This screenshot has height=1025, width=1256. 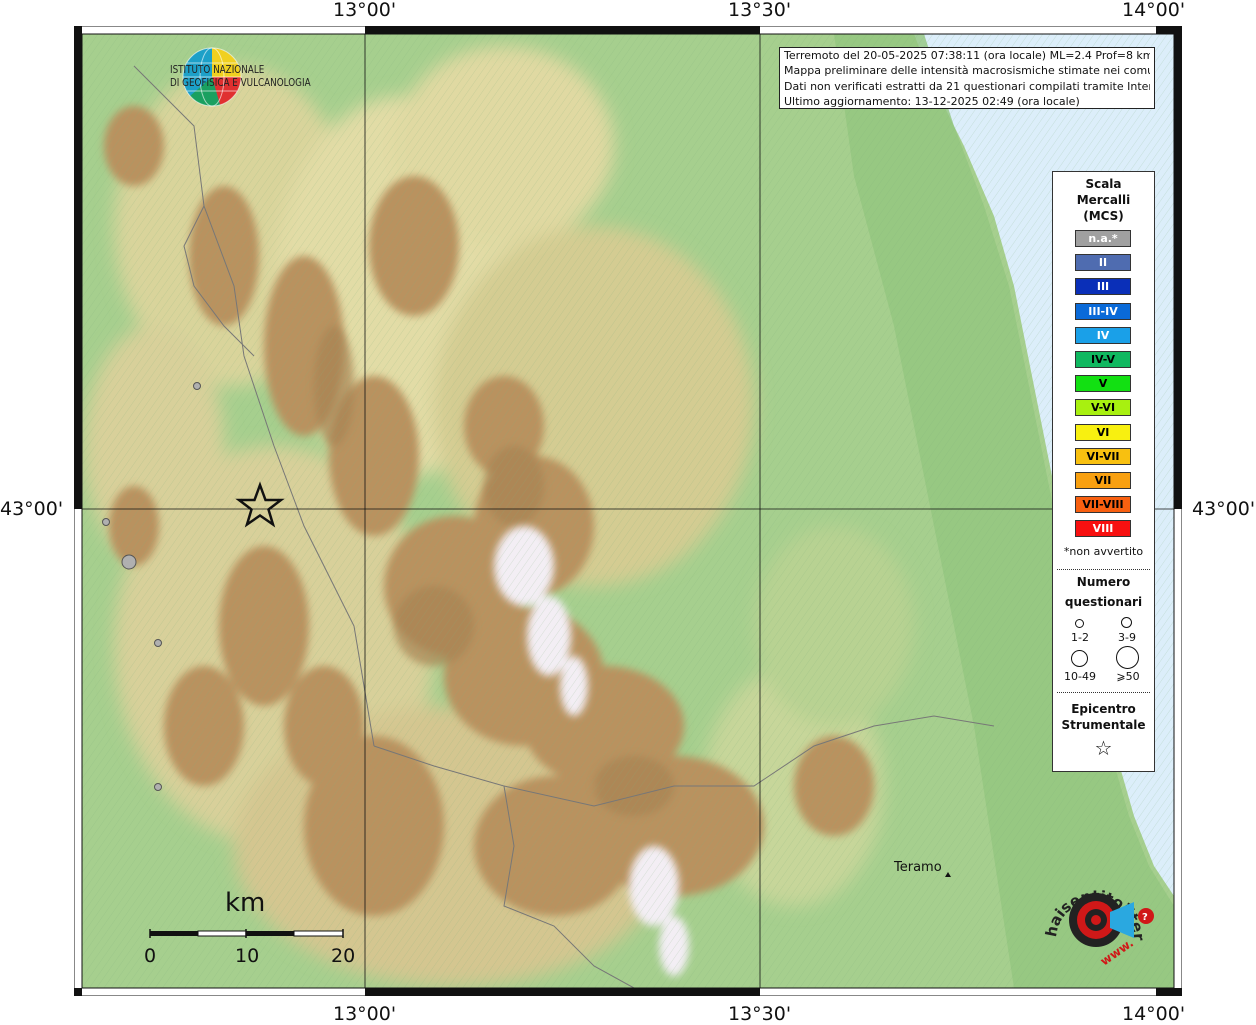 I want to click on count-circle-medium, so click(x=1126, y=622).